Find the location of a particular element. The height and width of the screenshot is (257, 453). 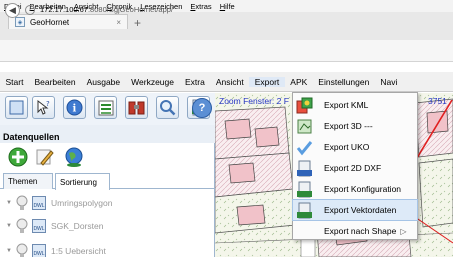

list-button is located at coordinates (105, 107).